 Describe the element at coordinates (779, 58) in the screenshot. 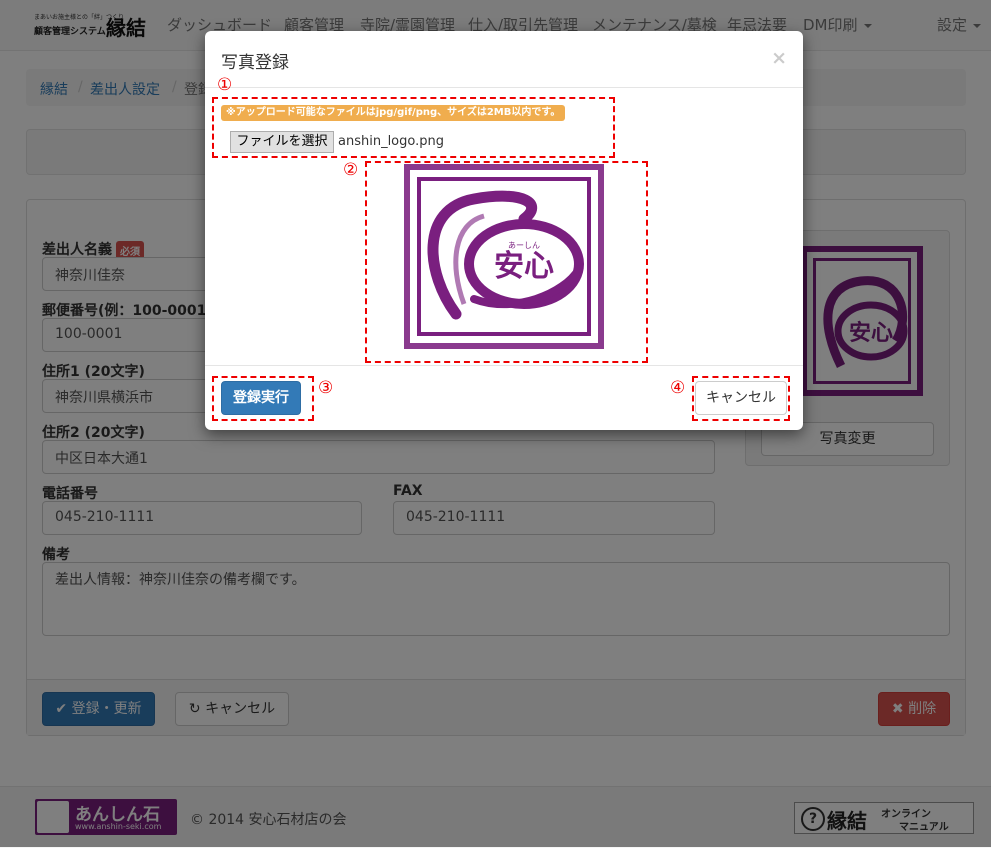

I see `close-icon: ×` at that location.